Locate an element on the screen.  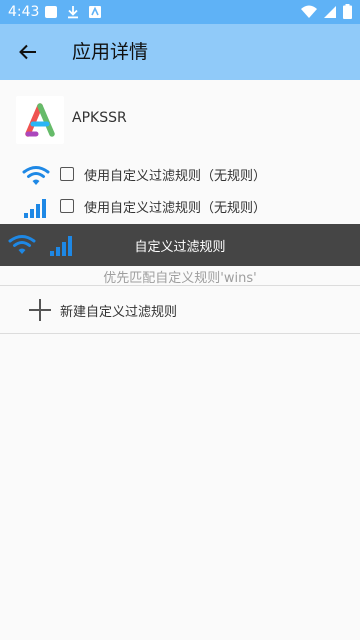
page-title: 应用详情 is located at coordinates (110, 52).